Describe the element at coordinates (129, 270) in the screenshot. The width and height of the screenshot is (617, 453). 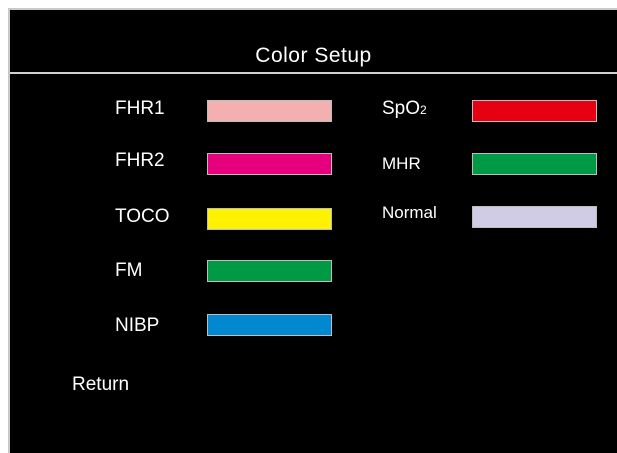
I see `fm-label: FM` at that location.